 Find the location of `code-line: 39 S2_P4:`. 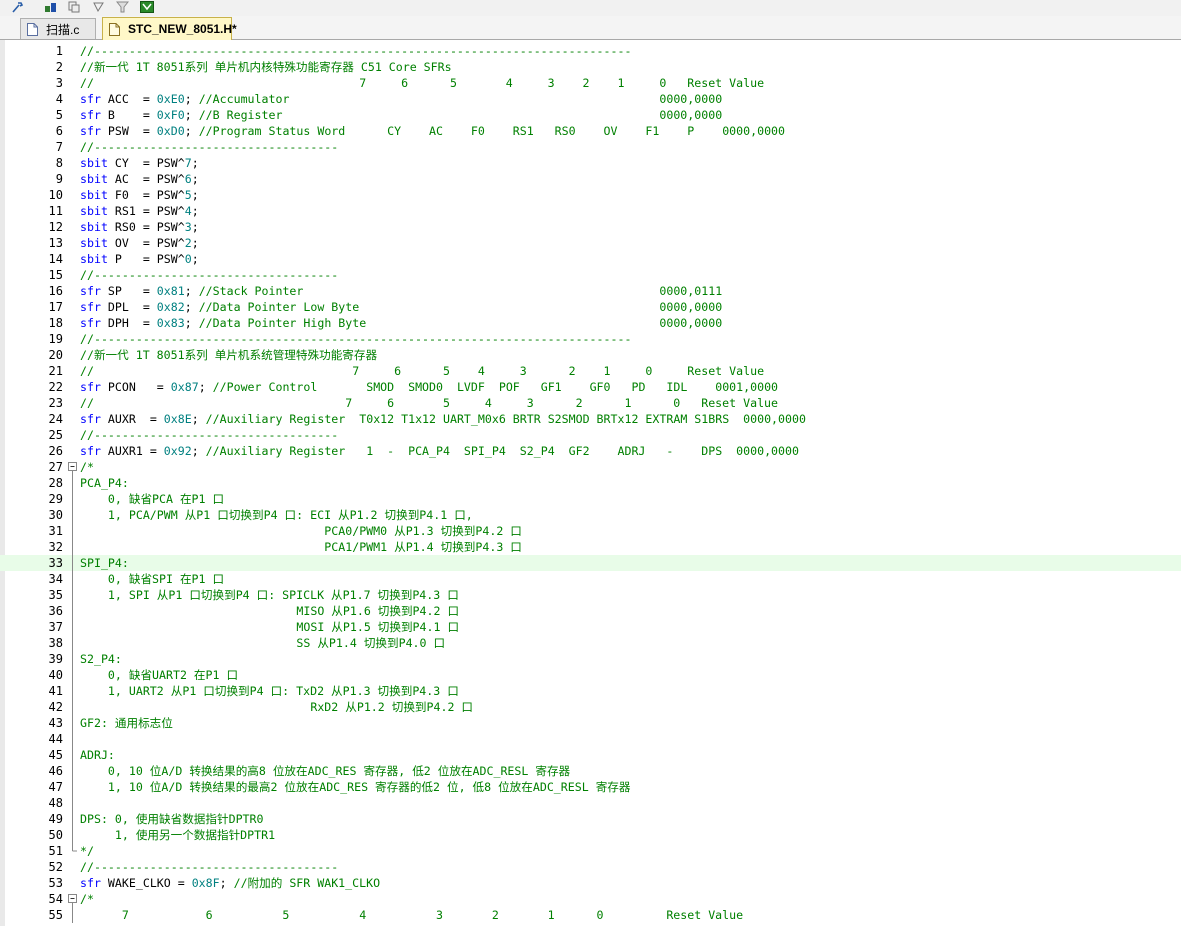

code-line: 39 S2_P4: is located at coordinates (590, 659).